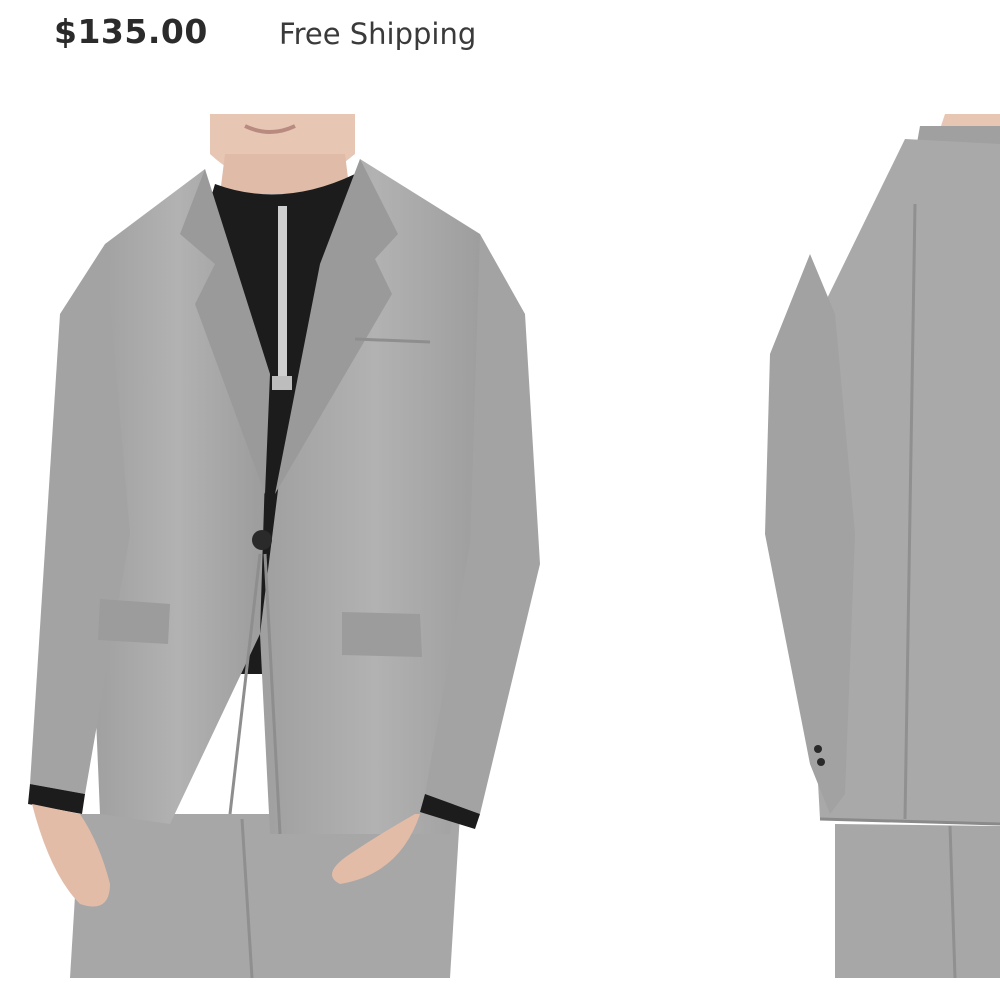 The height and width of the screenshot is (1000, 1000). What do you see at coordinates (131, 31) in the screenshot?
I see `product-price: $135.00` at bounding box center [131, 31].